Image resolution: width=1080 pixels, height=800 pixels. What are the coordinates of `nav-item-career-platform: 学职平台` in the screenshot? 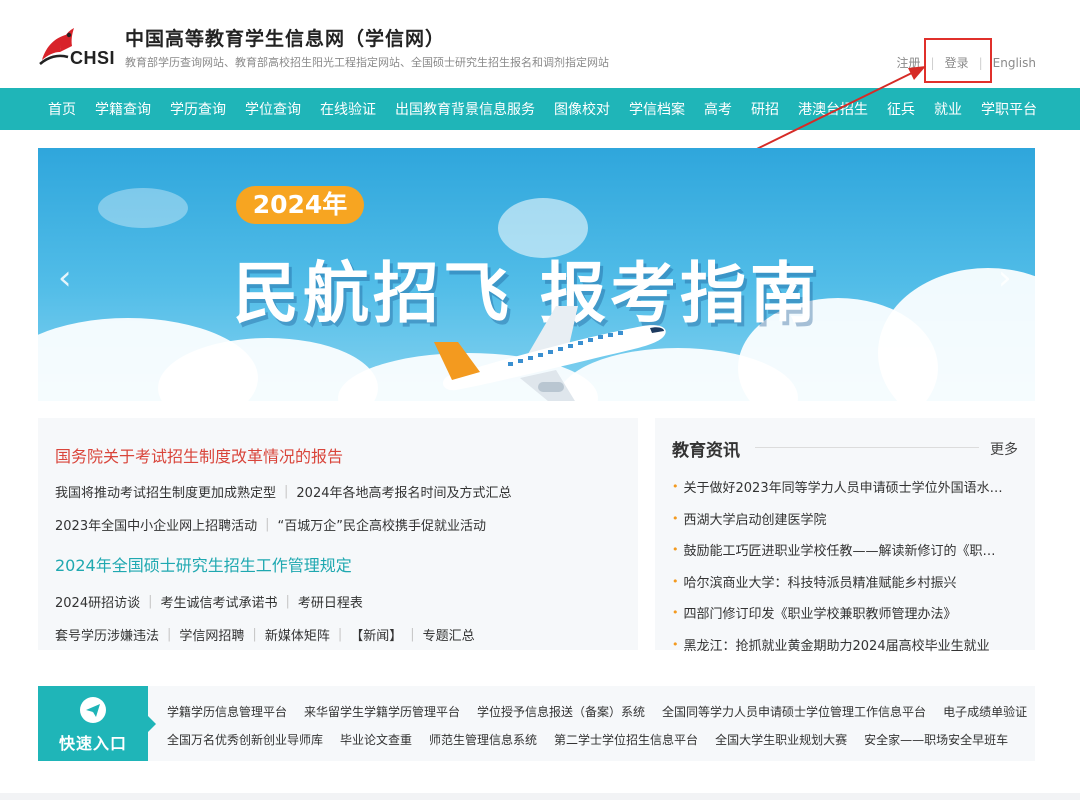 It's located at (1009, 109).